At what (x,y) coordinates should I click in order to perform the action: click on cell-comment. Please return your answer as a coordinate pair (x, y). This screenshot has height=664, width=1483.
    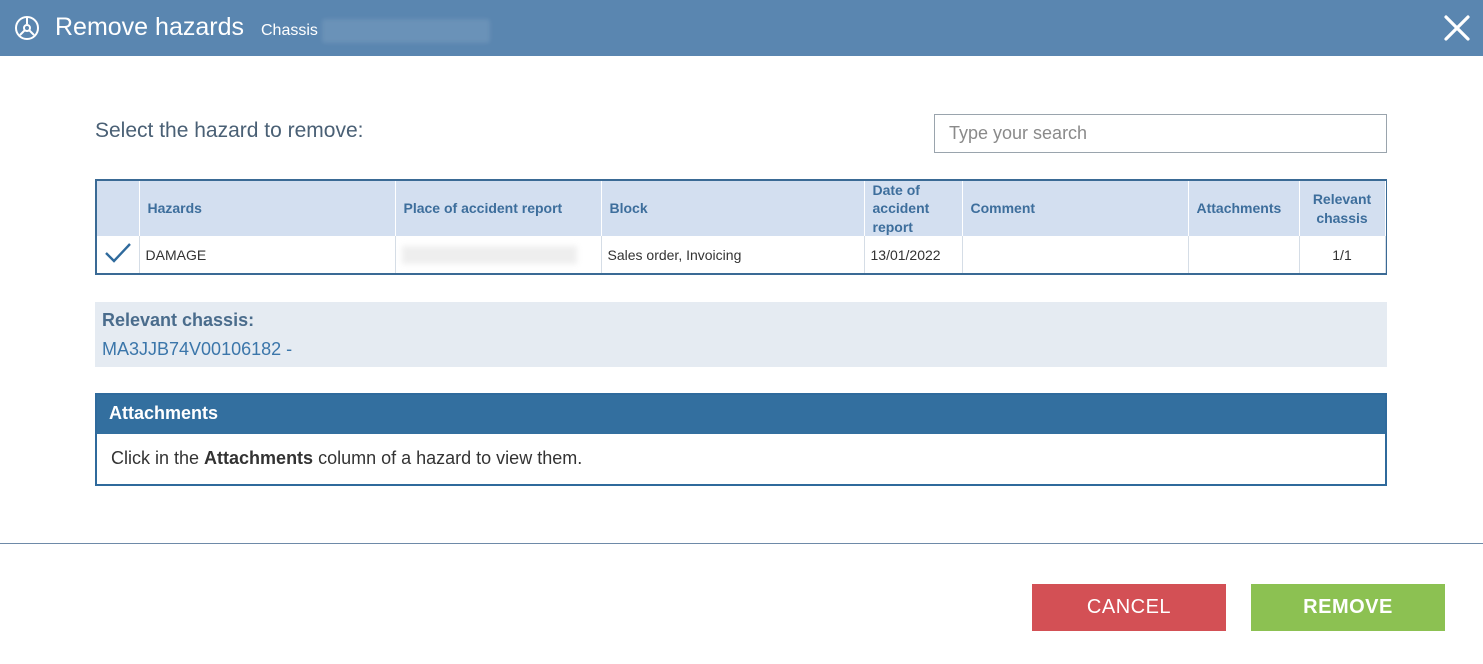
    Looking at the image, I should click on (1075, 254).